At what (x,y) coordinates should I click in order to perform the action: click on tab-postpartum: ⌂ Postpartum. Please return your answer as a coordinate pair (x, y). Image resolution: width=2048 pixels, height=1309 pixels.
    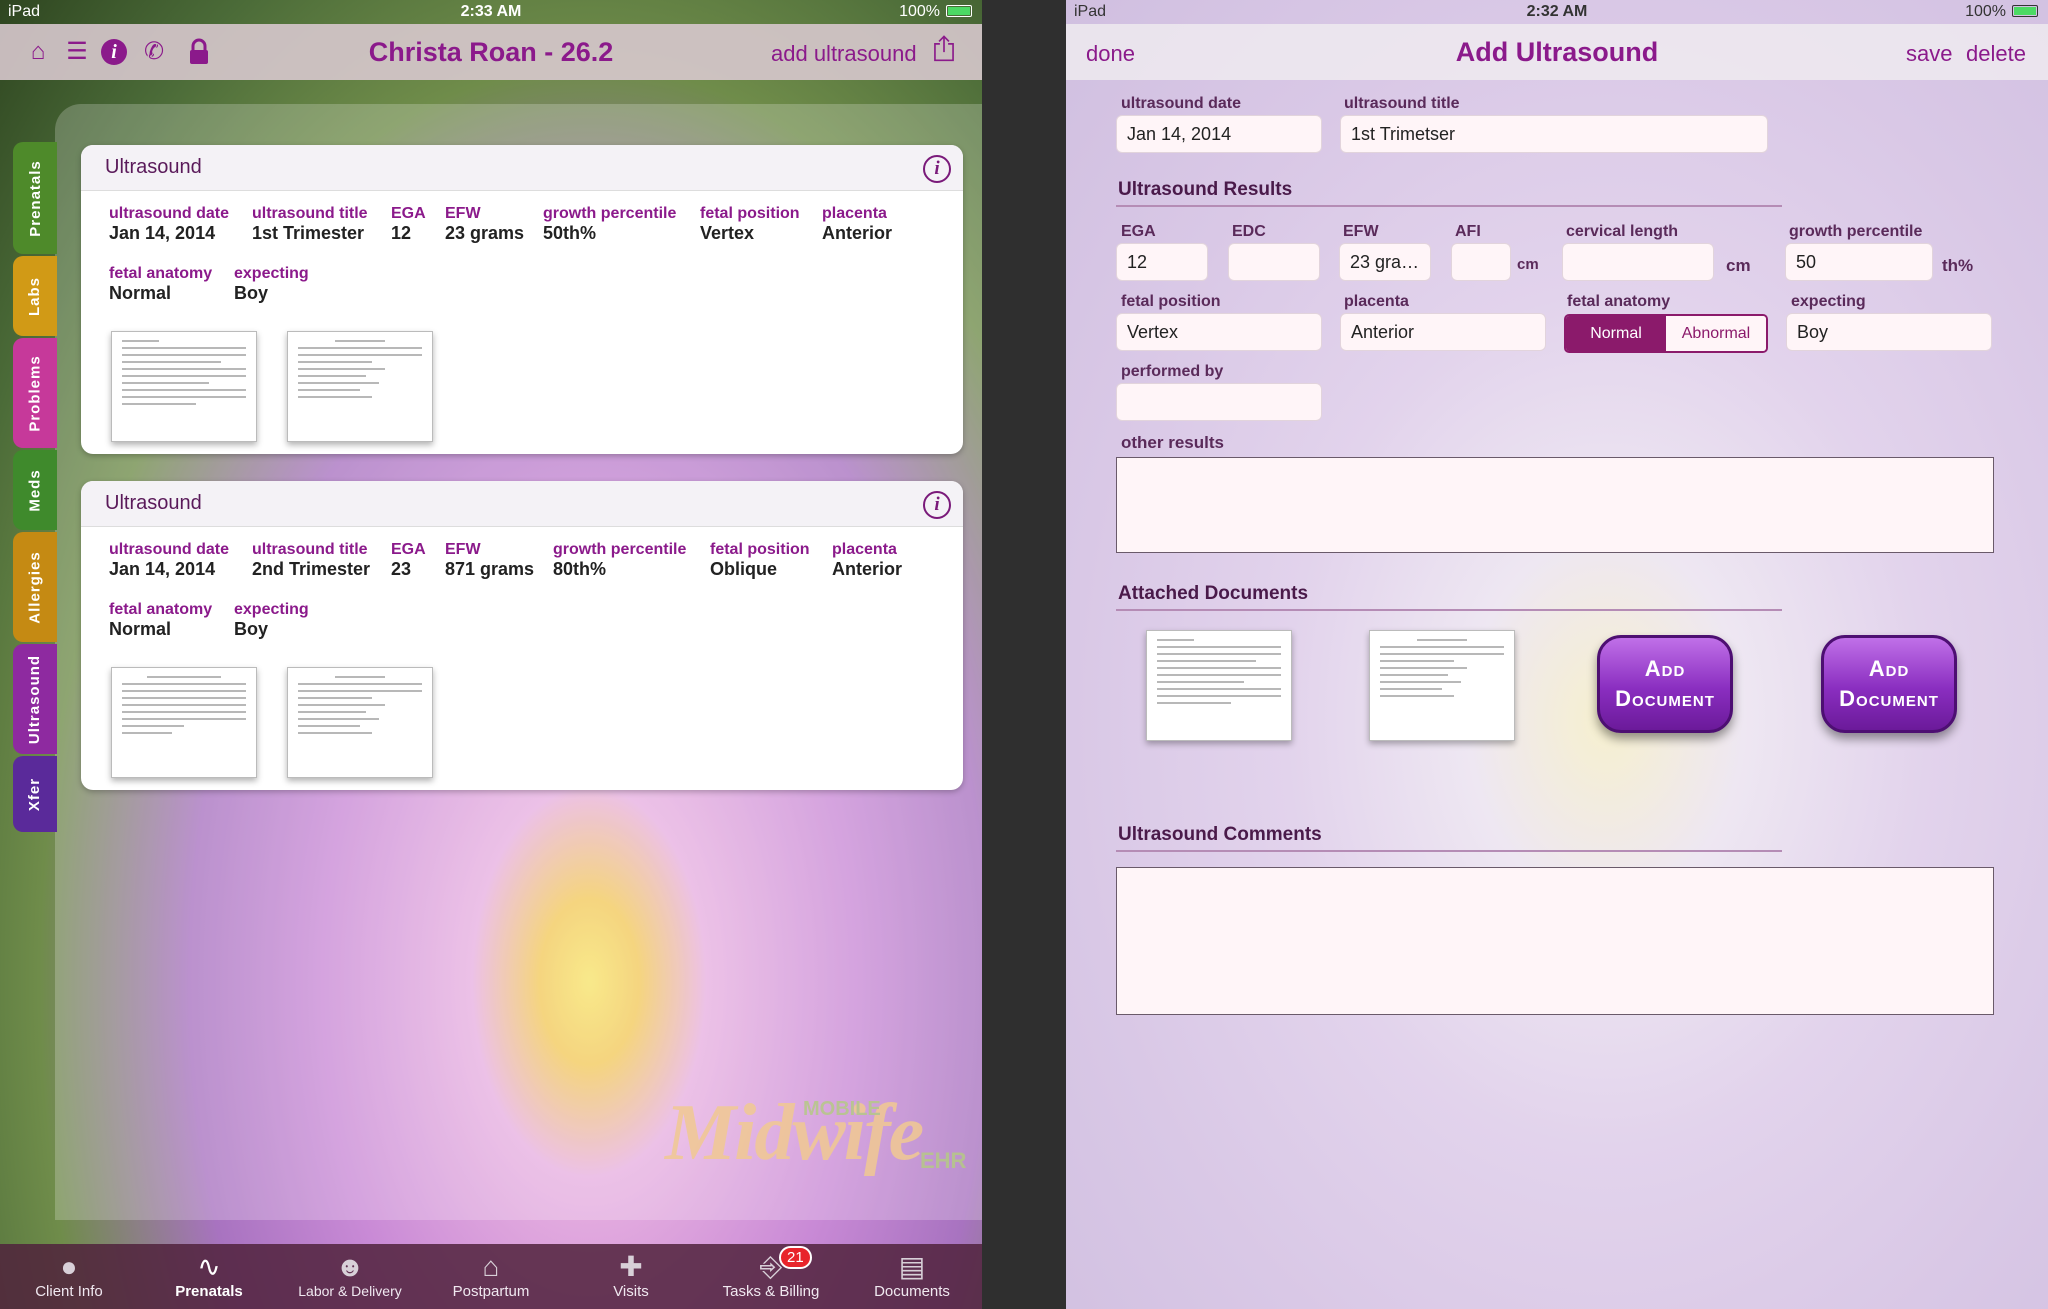
    Looking at the image, I should click on (491, 1276).